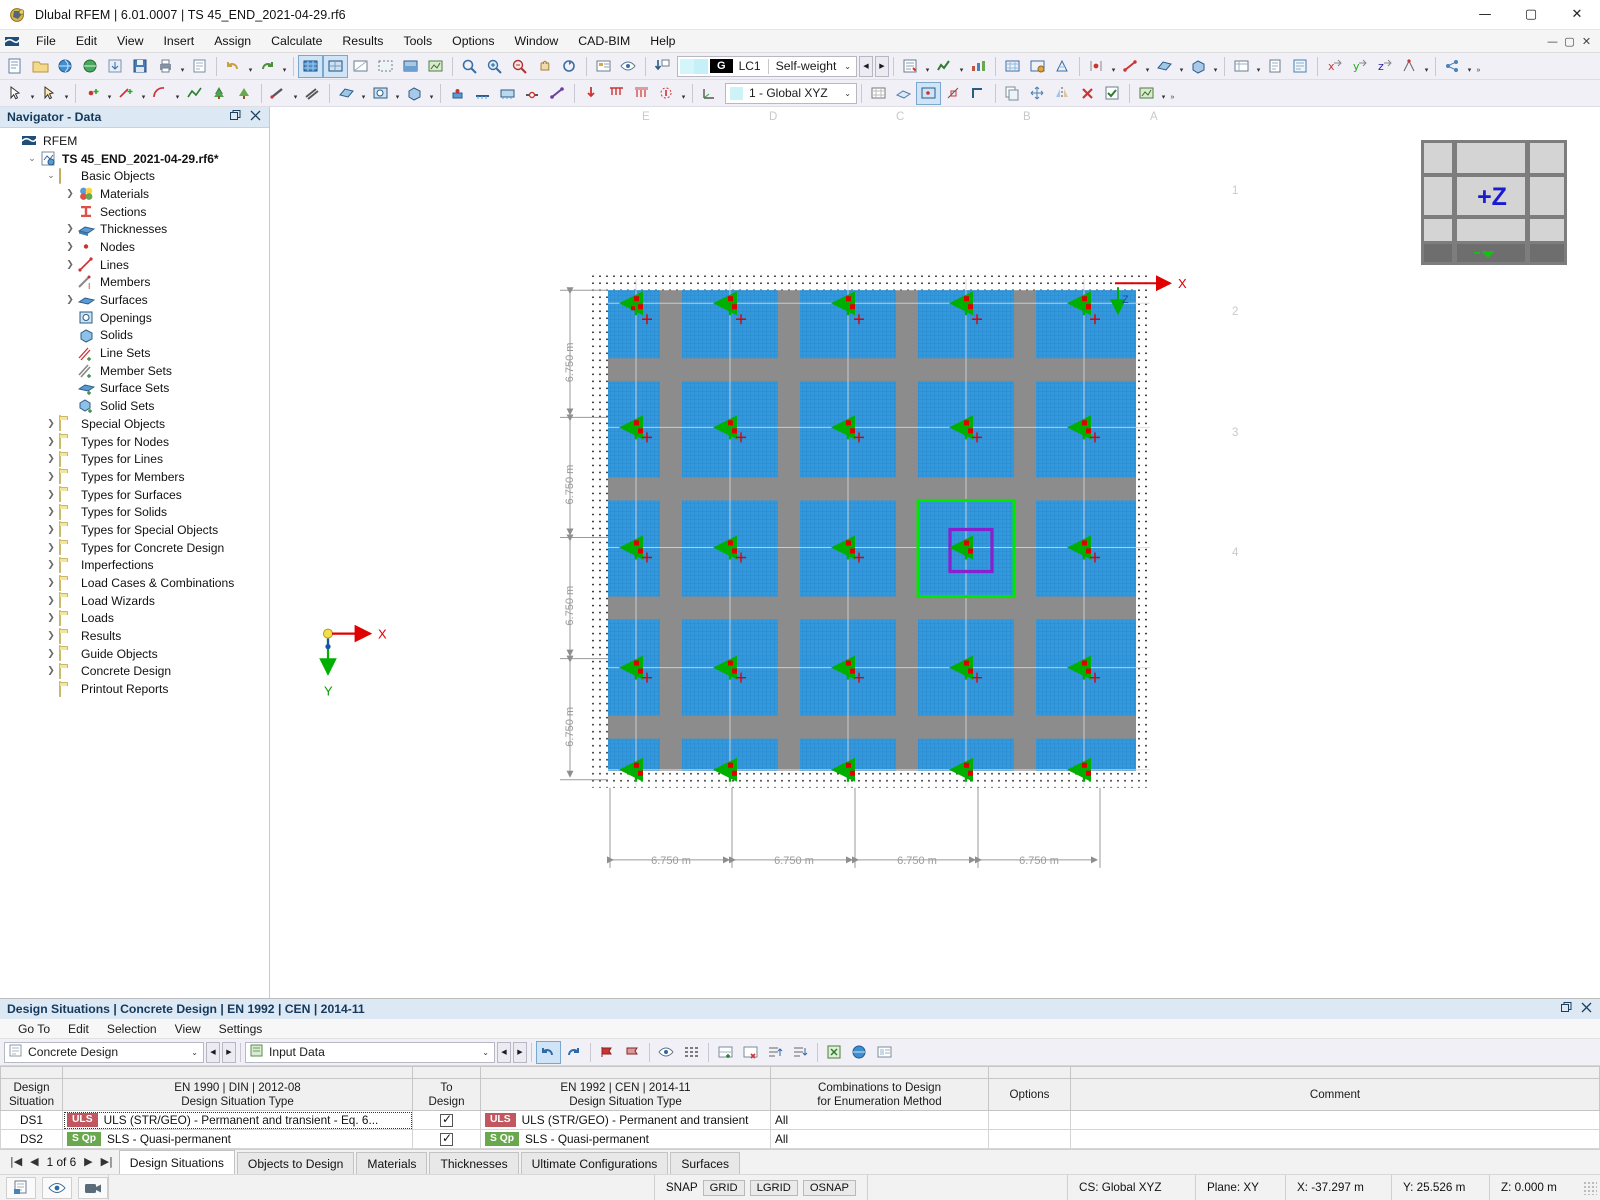 The width and height of the screenshot is (1600, 1200). What do you see at coordinates (134, 583) in the screenshot?
I see `tree-item-load-cases-combinations: ❯ Load Cases & Combinations` at bounding box center [134, 583].